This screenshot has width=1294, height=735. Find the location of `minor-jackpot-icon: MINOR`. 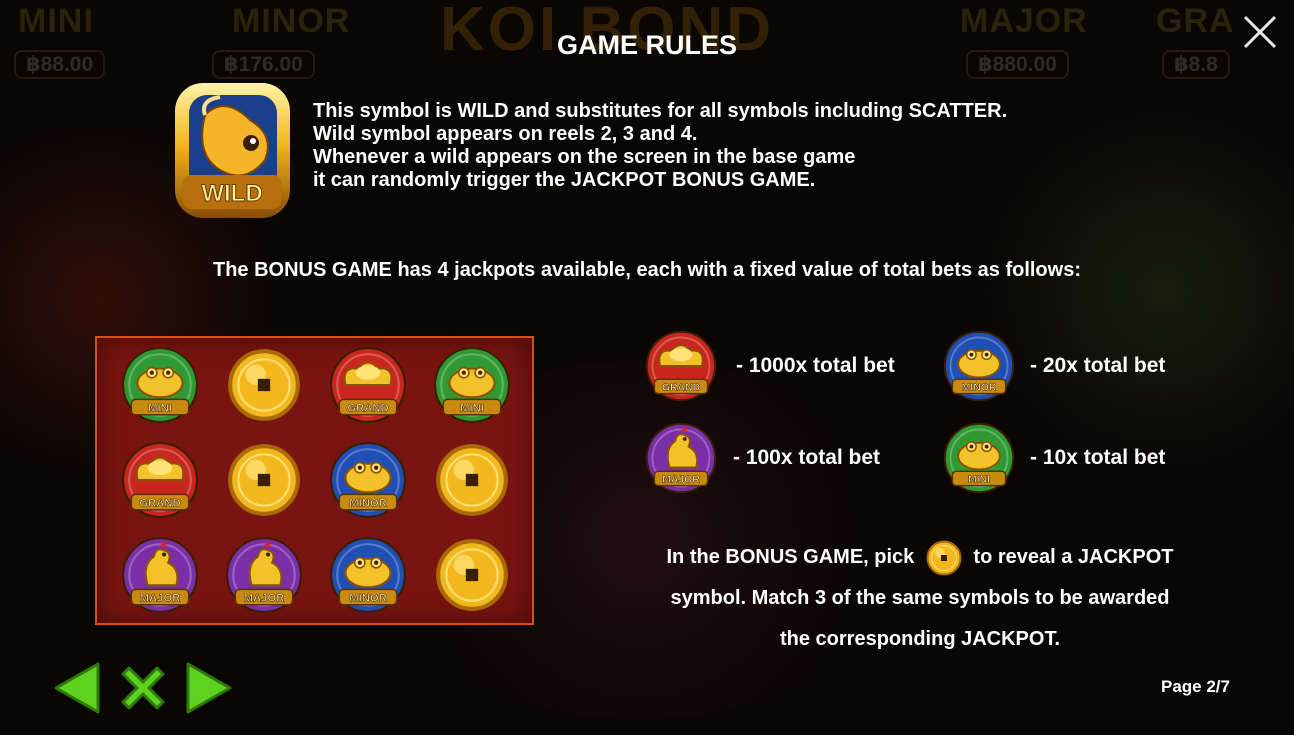

minor-jackpot-icon: MINOR is located at coordinates (979, 366).